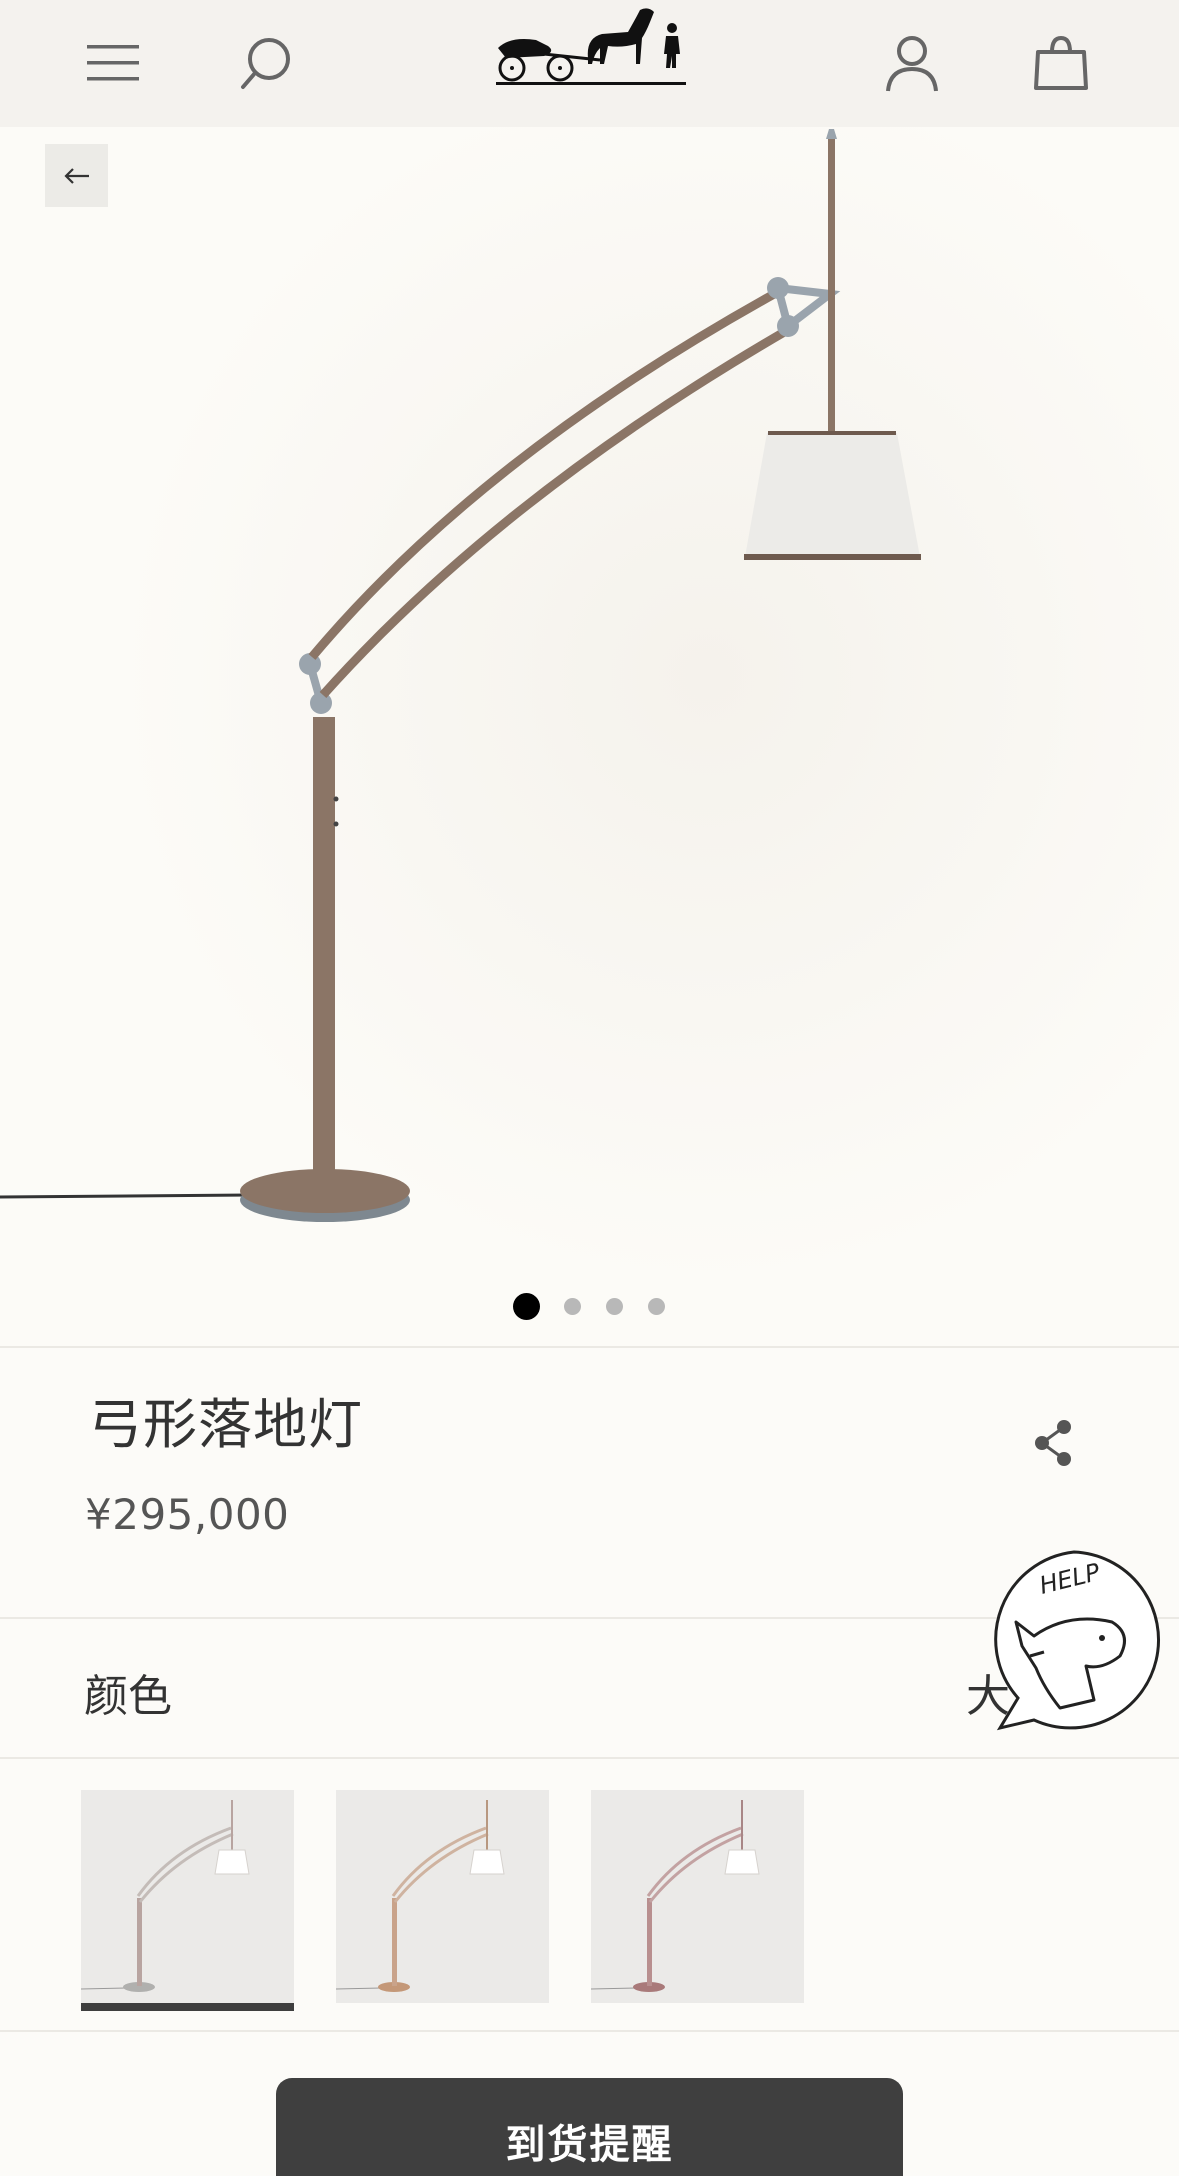 This screenshot has width=1179, height=2176. I want to click on selected-swatch-indicator, so click(187, 2007).